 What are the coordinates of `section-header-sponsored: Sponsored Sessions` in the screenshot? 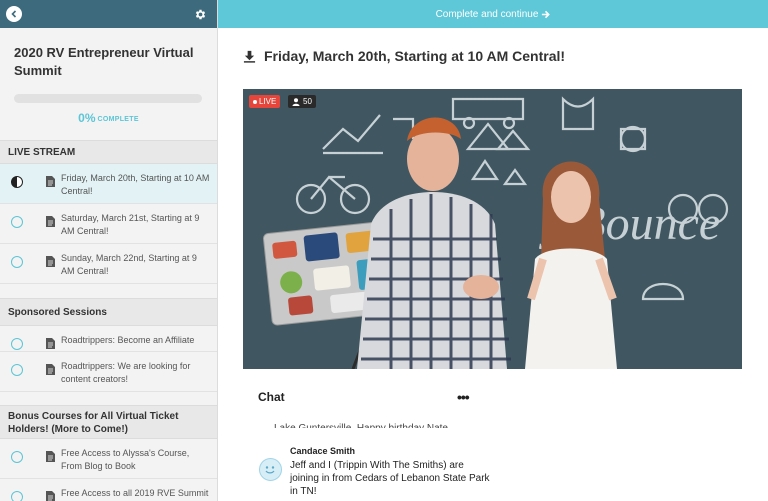 It's located at (108, 312).